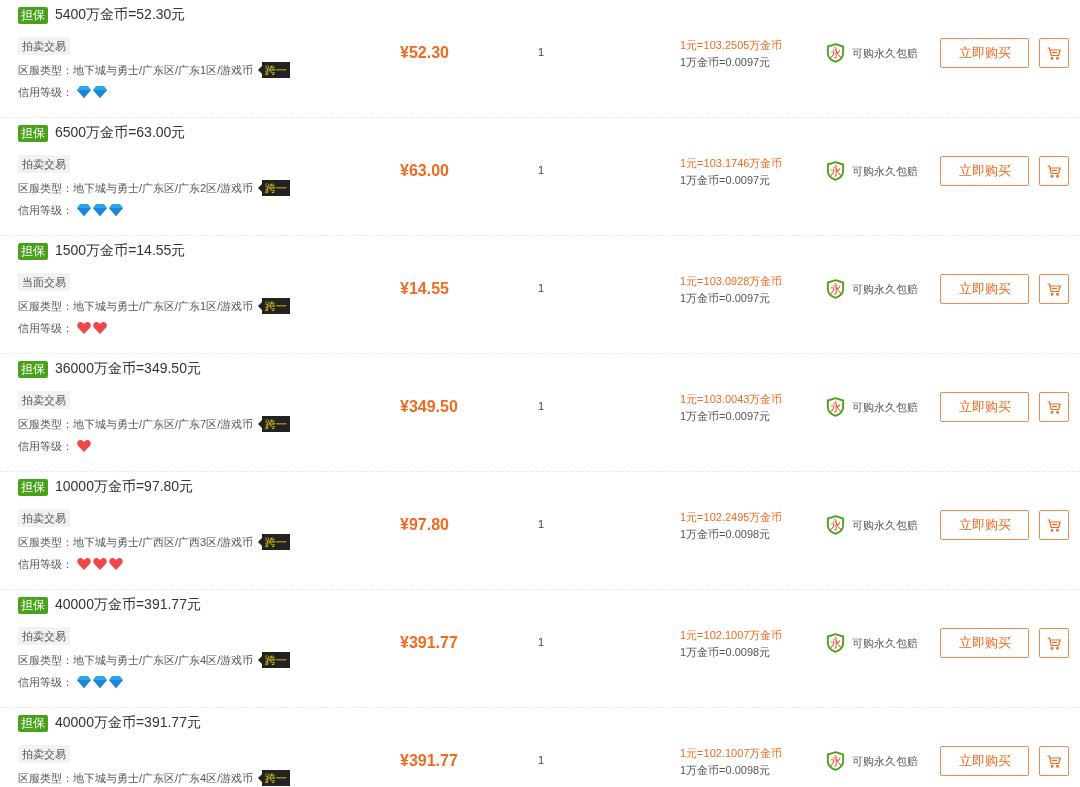  I want to click on listing-title: 10000万金币=97.80元, so click(124, 487).